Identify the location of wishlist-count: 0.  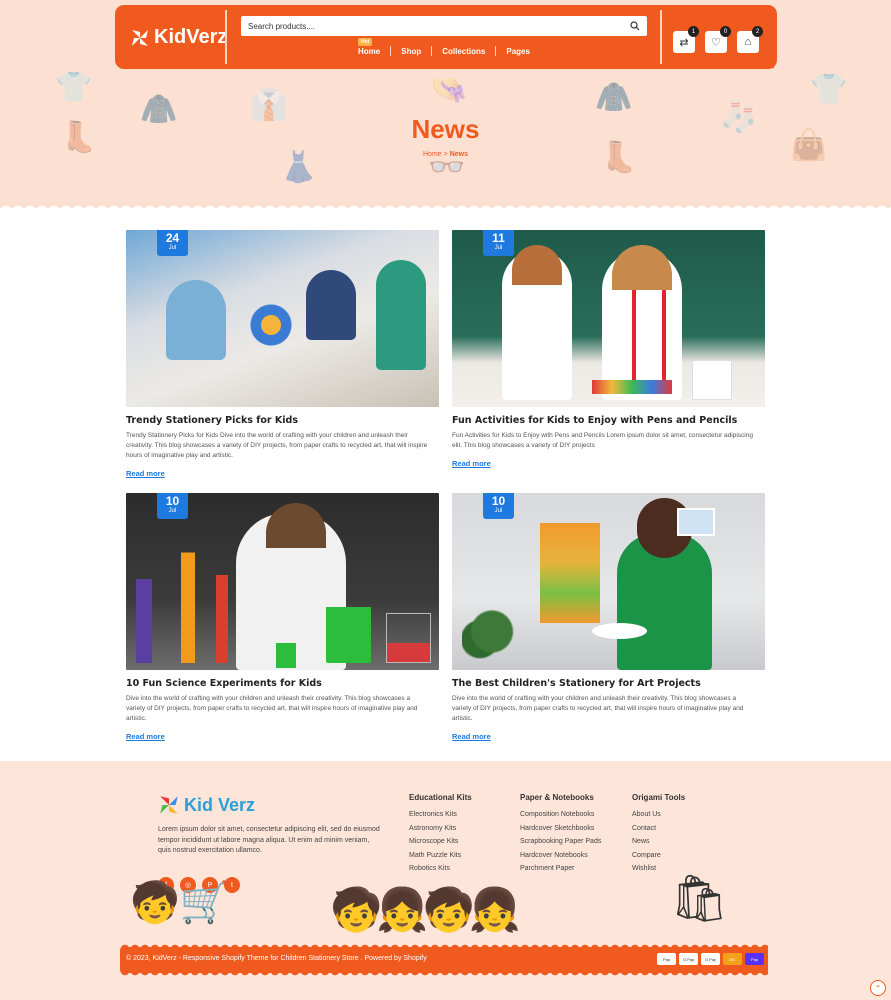
(725, 31).